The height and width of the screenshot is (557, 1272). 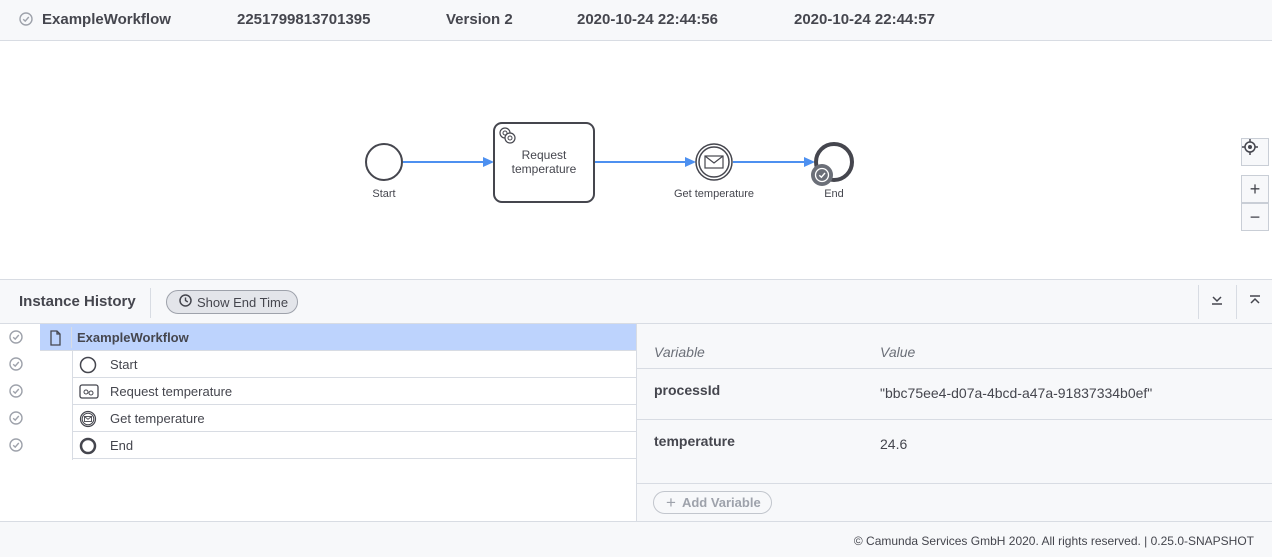 I want to click on tree-row-message: Get temperature, so click(x=318, y=418).